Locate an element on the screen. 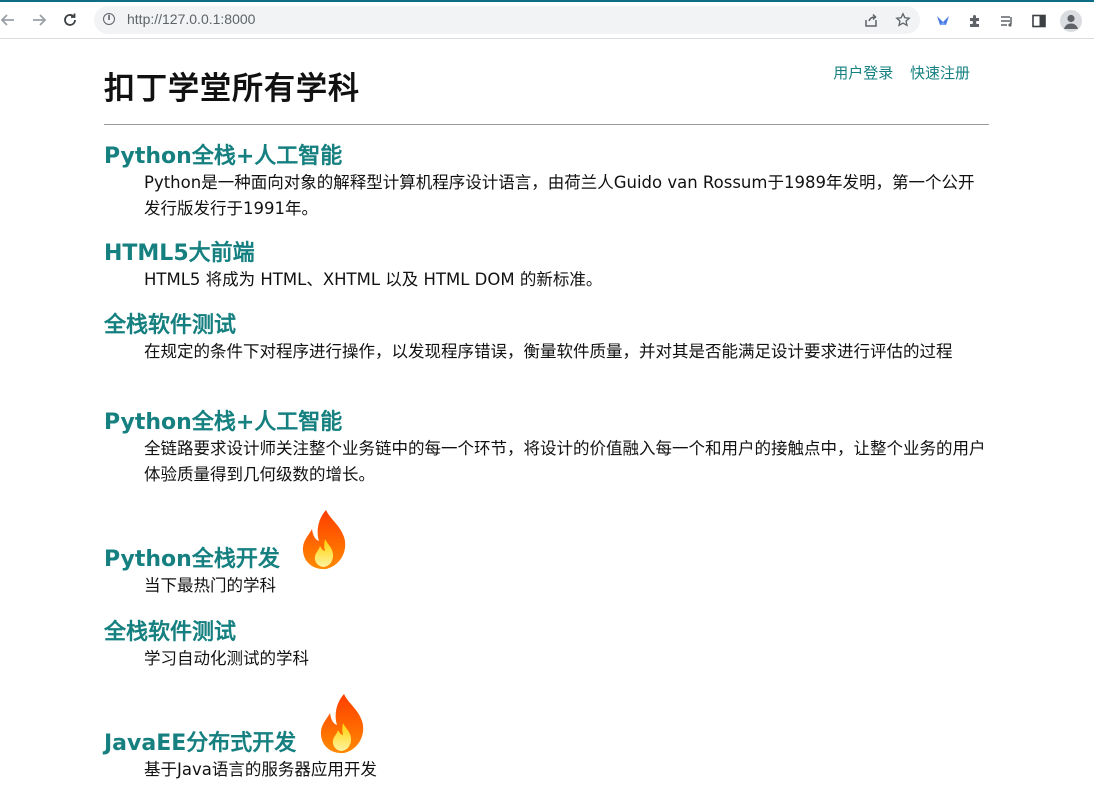 The height and width of the screenshot is (786, 1094). course-item: 全栈软件测试 学习自动化测试的学科 is located at coordinates (546, 646).